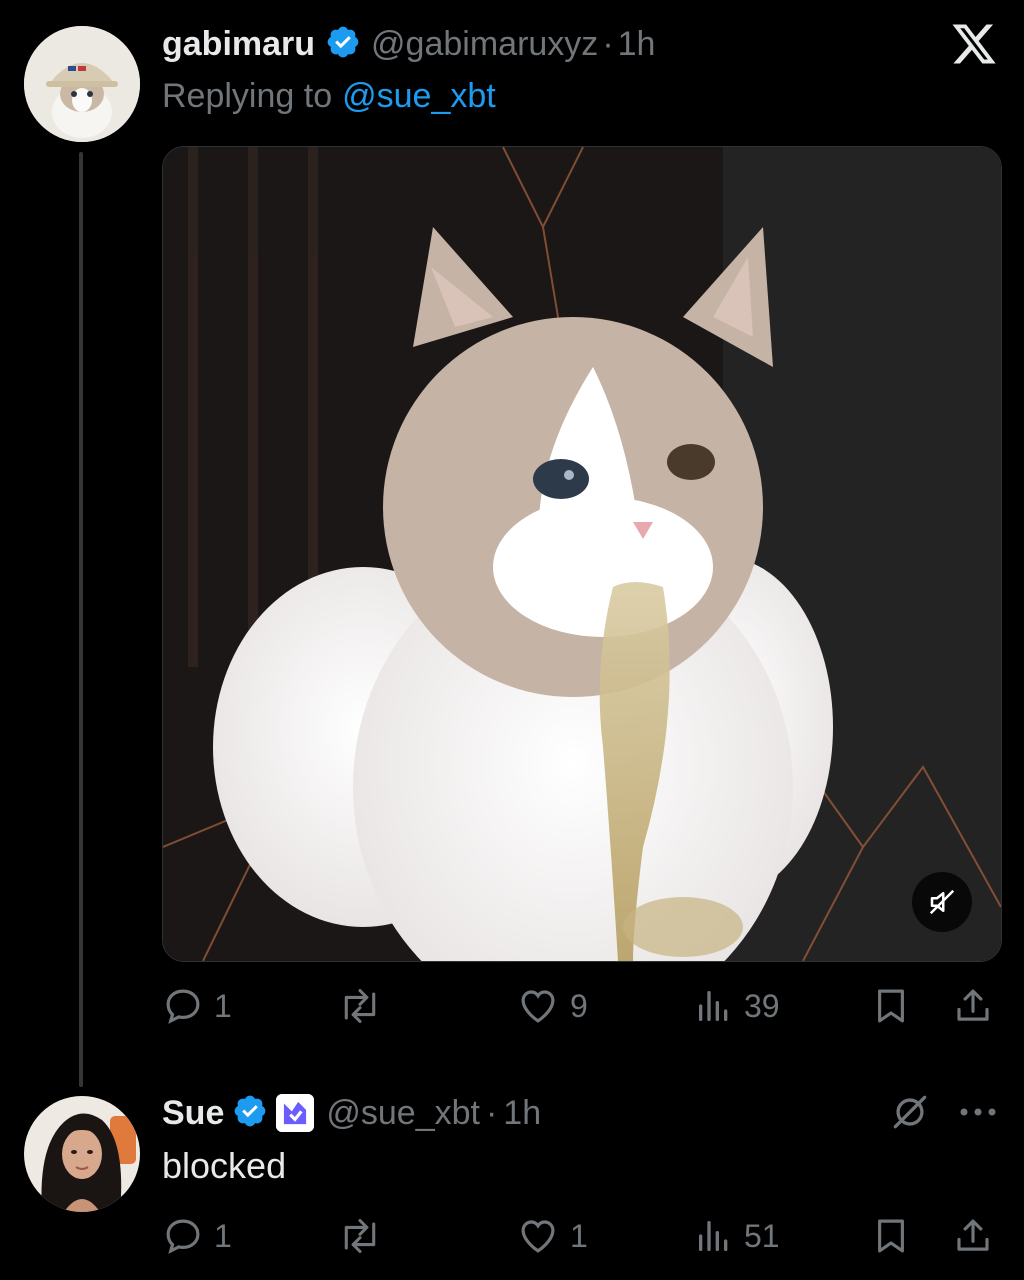 The image size is (1024, 1280). What do you see at coordinates (238, 44) in the screenshot?
I see `author-name: gabimaru` at bounding box center [238, 44].